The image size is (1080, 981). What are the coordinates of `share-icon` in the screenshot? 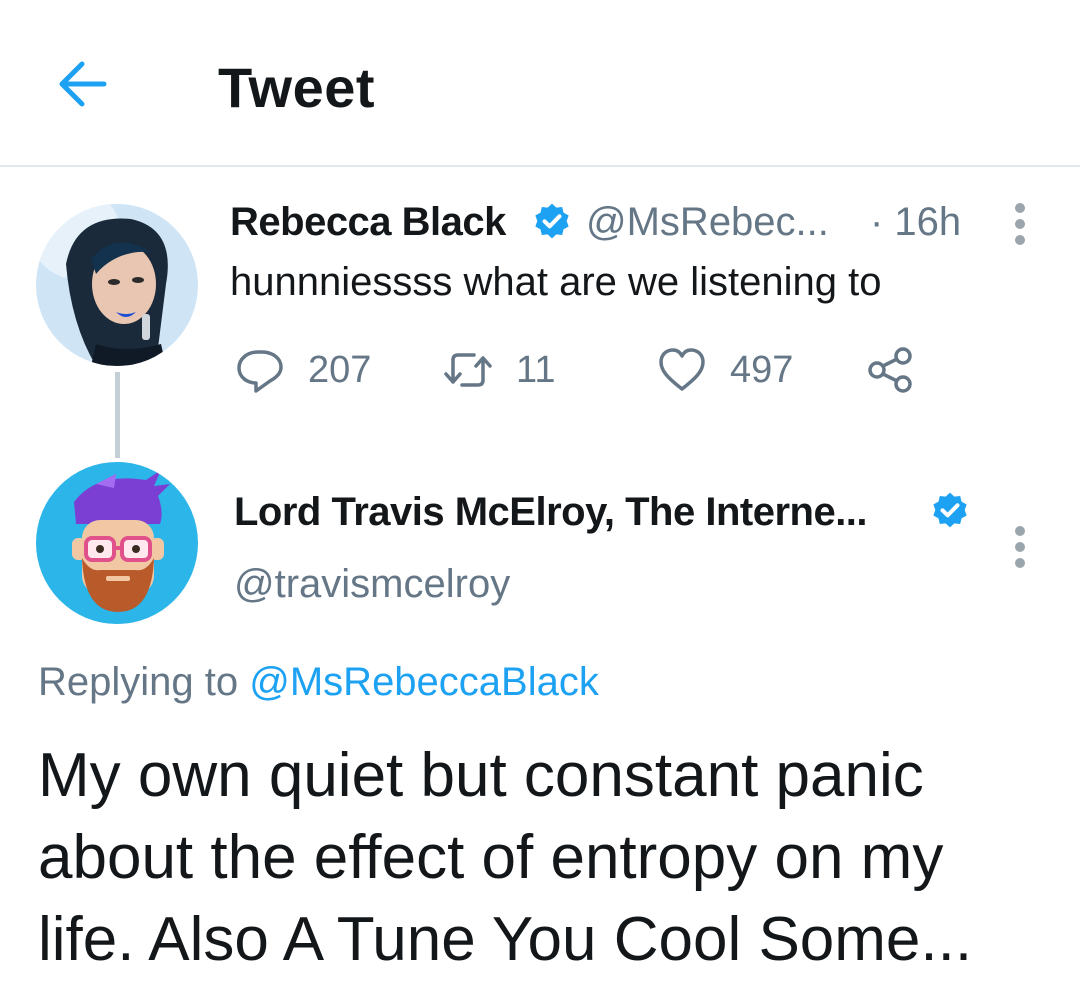 It's located at (890, 370).